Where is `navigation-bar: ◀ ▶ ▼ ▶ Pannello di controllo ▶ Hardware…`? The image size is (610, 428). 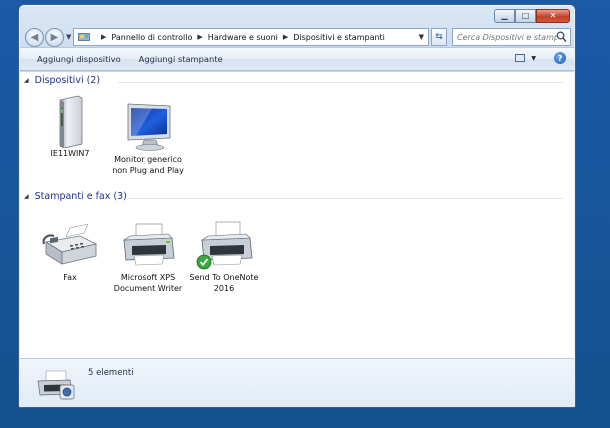
navigation-bar: ◀ ▶ ▼ ▶ Pannello di controllo ▶ Hardware… is located at coordinates (298, 37).